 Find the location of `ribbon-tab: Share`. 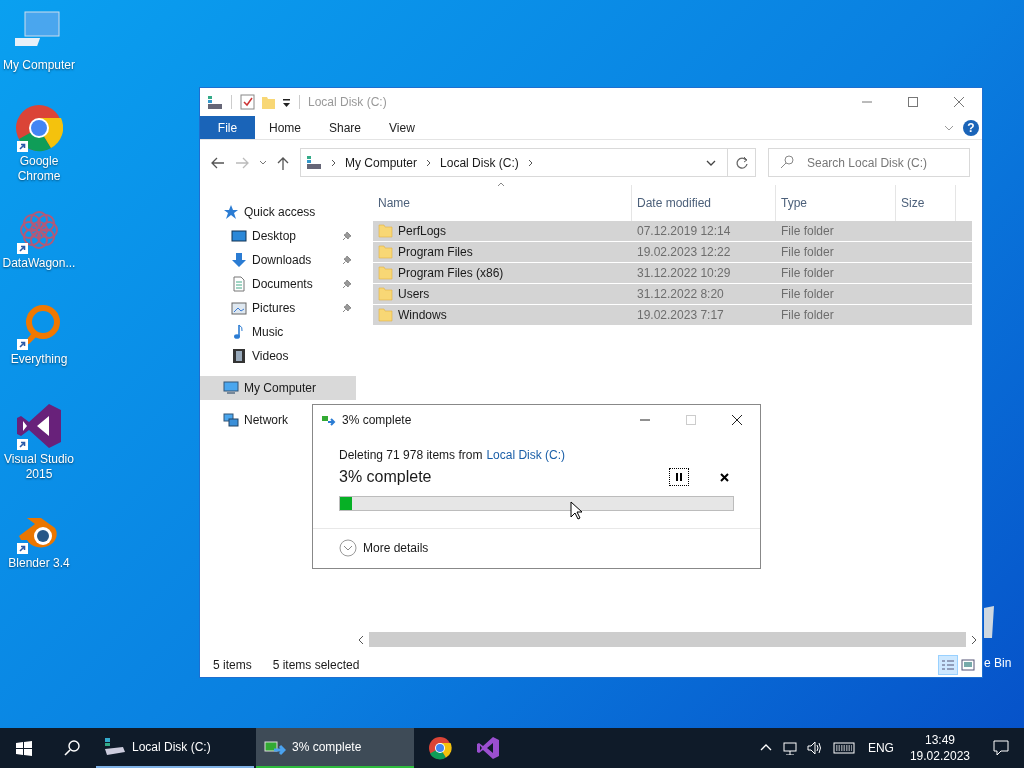

ribbon-tab: Share is located at coordinates (345, 127).